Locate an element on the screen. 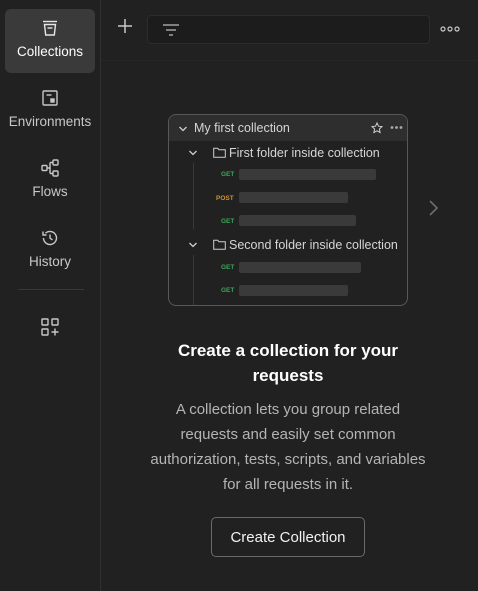  method-badge: POST is located at coordinates (225, 198).